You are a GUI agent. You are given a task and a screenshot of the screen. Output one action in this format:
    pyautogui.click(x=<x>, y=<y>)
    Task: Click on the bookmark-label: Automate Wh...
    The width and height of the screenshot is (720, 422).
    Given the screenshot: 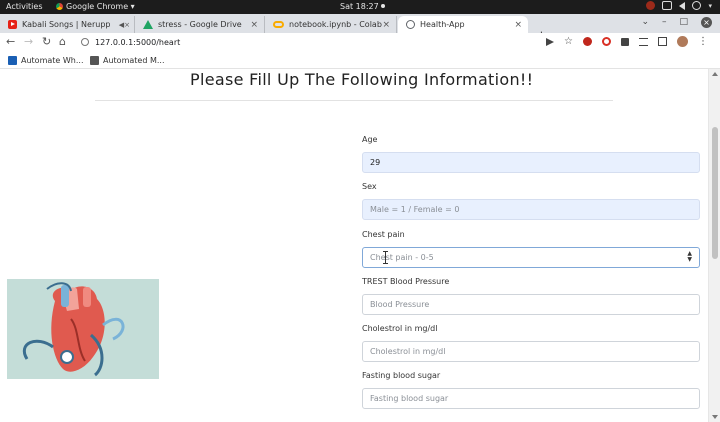 What is the action you would take?
    pyautogui.click(x=52, y=60)
    